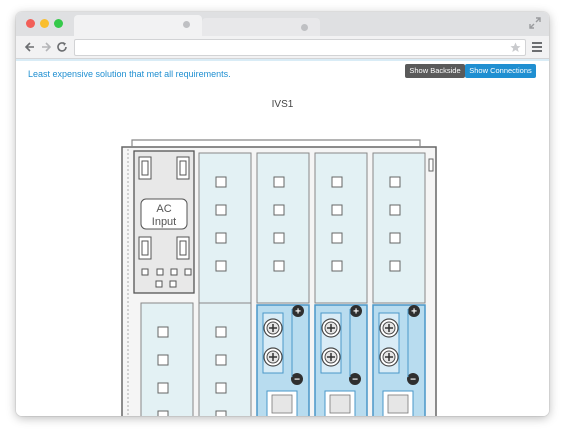 The height and width of the screenshot is (433, 565). What do you see at coordinates (282, 104) in the screenshot?
I see `page-title: IVS1` at bounding box center [282, 104].